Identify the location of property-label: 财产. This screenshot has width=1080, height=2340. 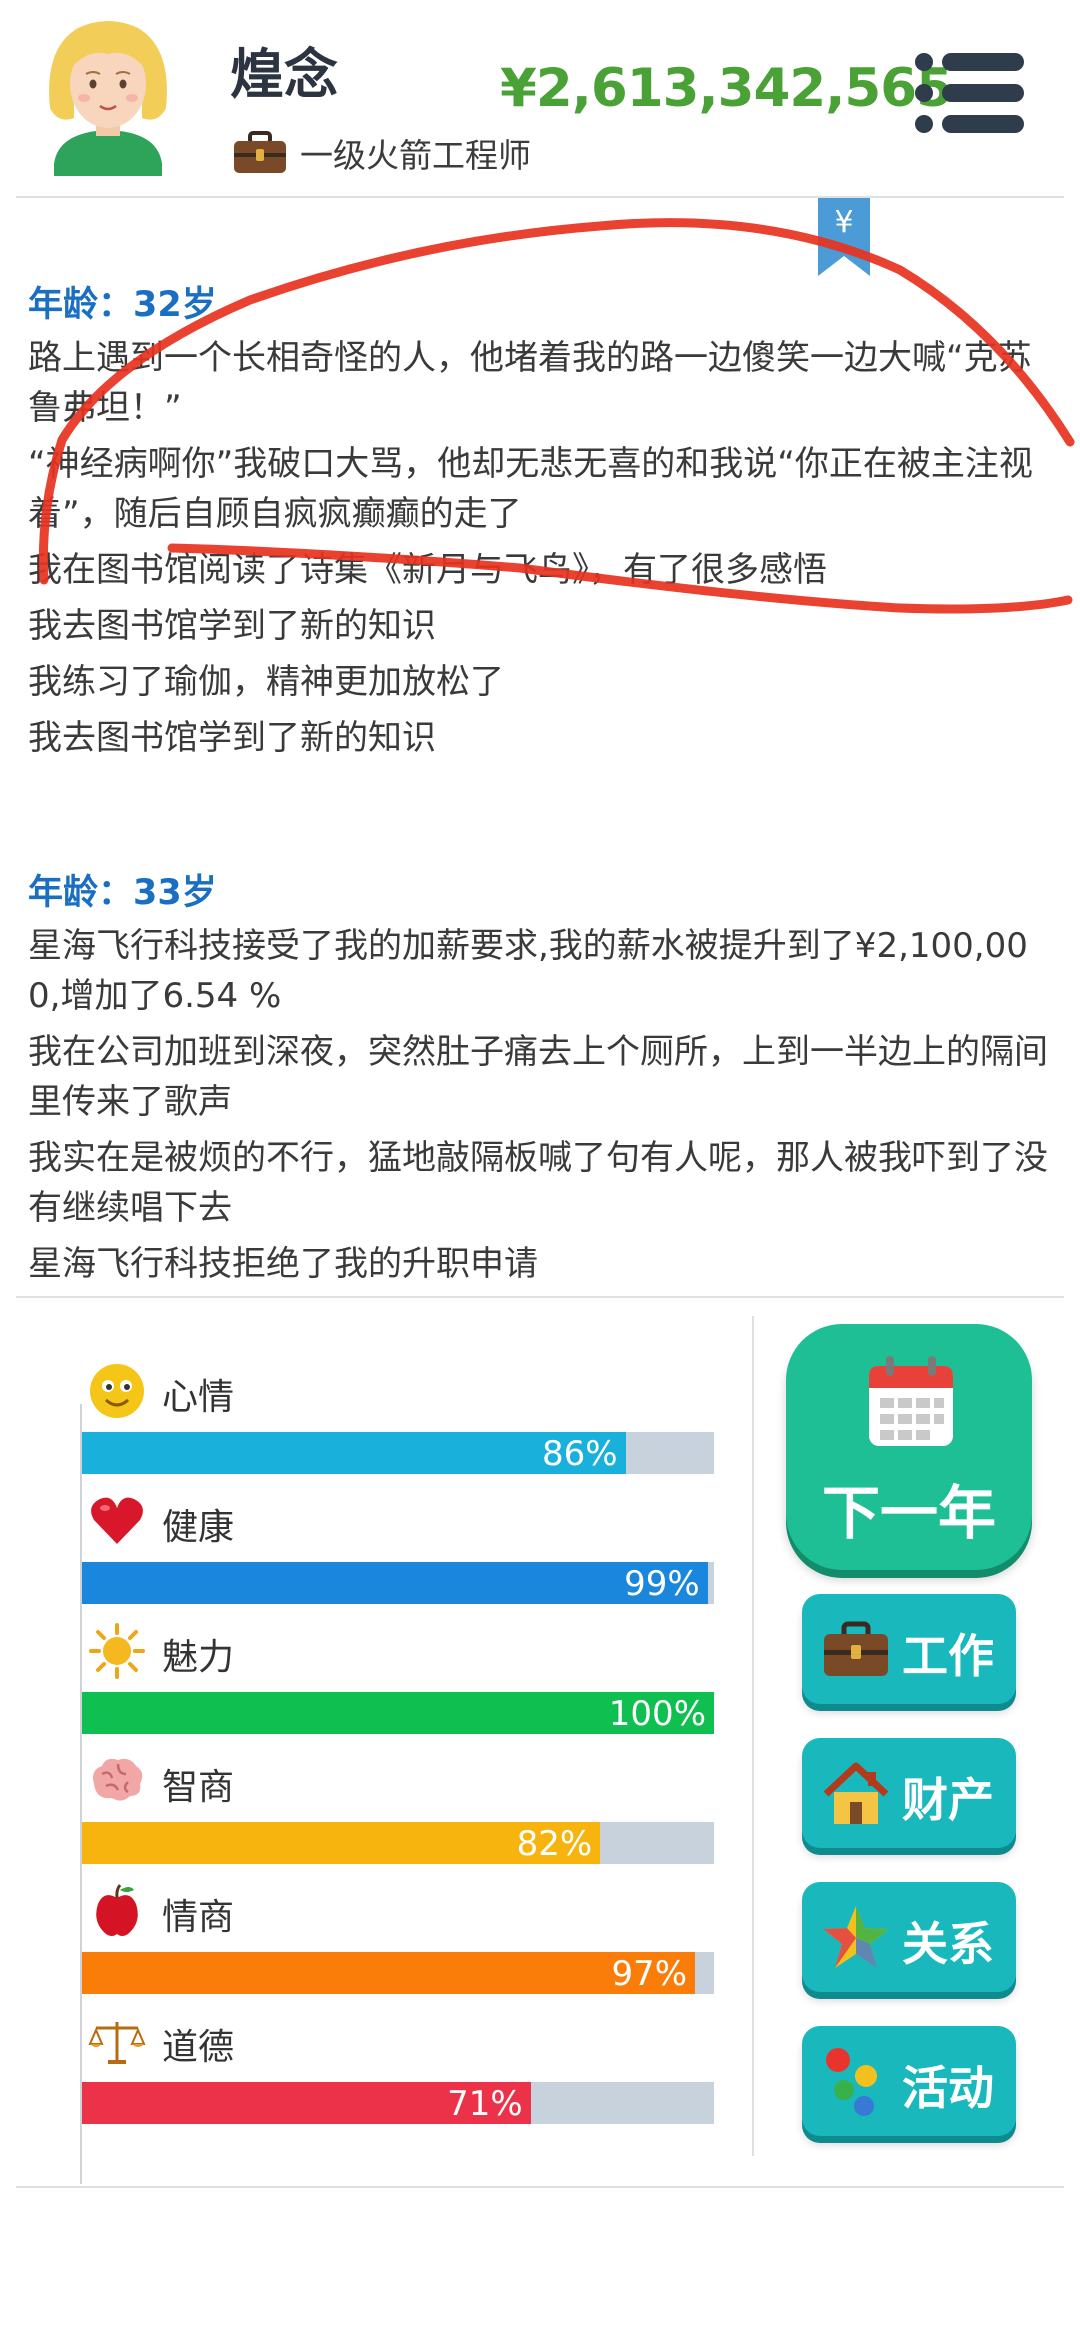
(948, 1800).